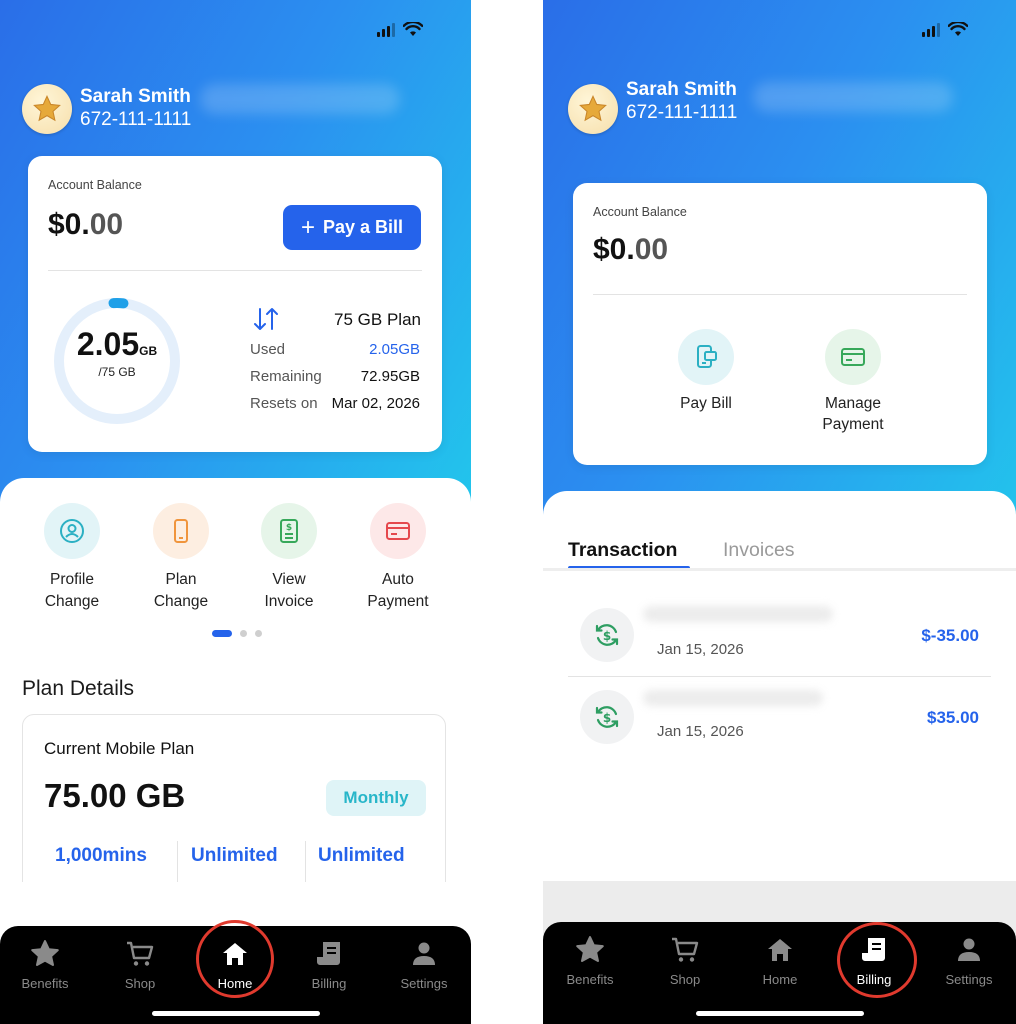 Image resolution: width=1016 pixels, height=1024 pixels. I want to click on card-icon, so click(398, 531).